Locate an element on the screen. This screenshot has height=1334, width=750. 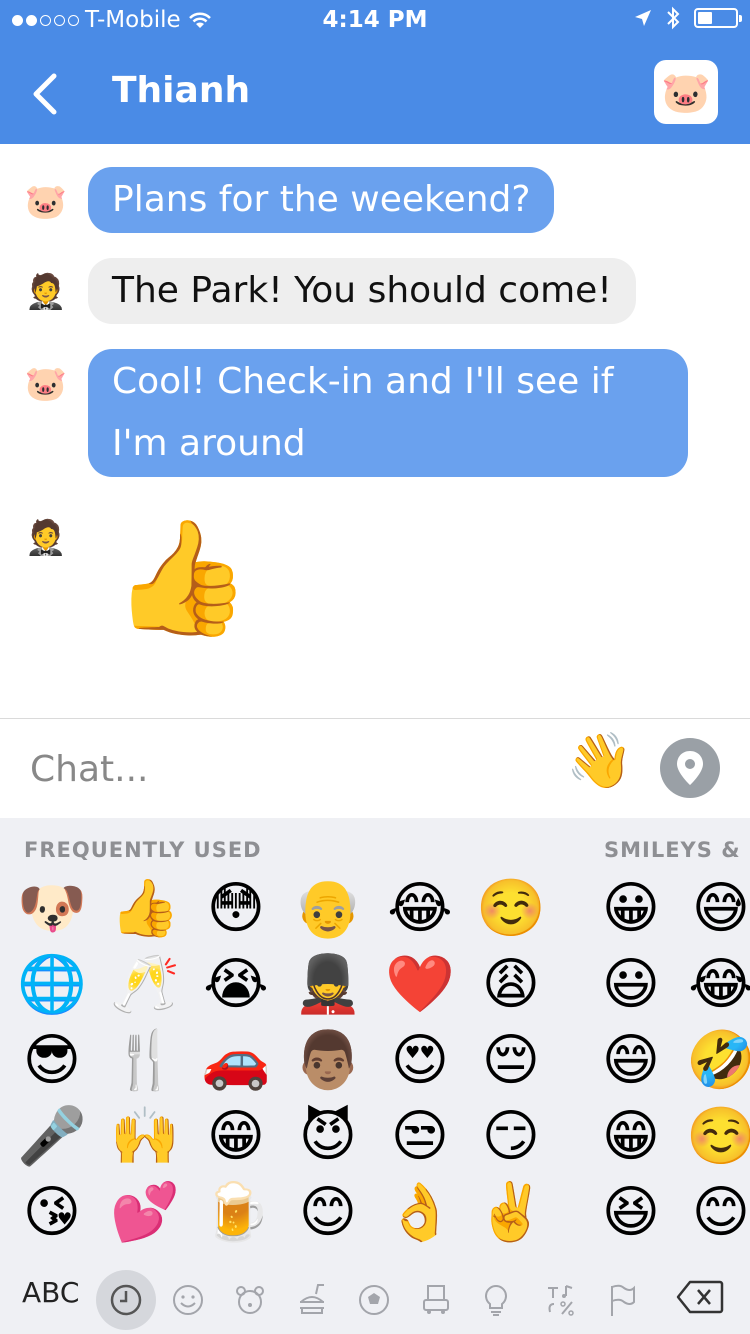
location-arrow-icon is located at coordinates (643, 18).